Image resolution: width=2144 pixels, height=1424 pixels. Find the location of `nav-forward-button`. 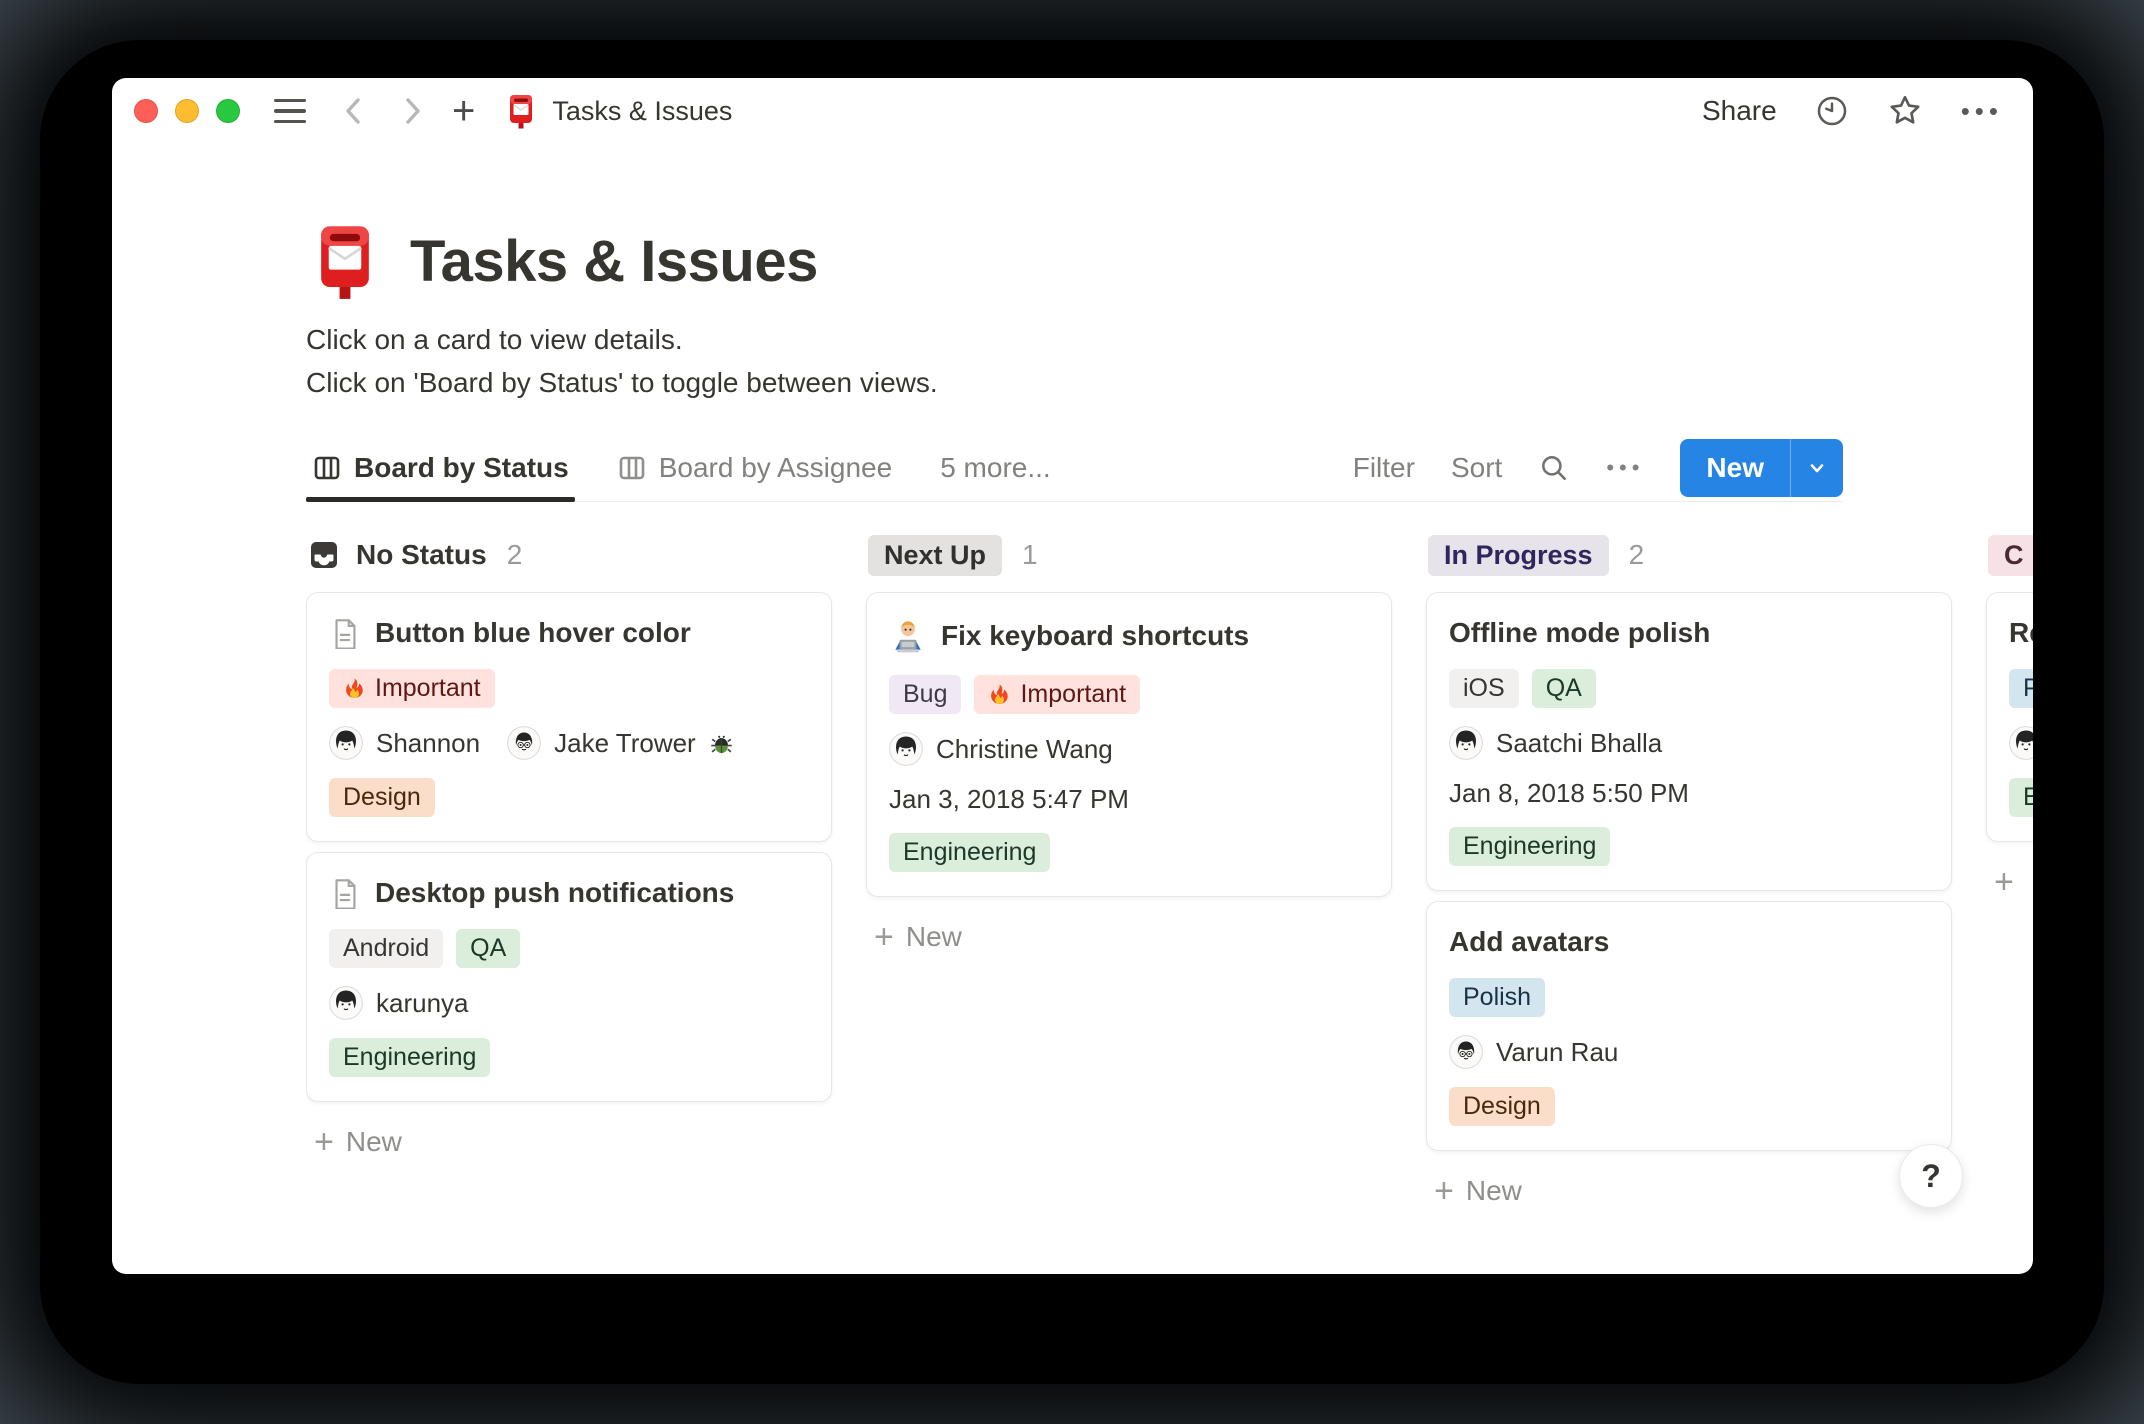

nav-forward-button is located at coordinates (413, 111).